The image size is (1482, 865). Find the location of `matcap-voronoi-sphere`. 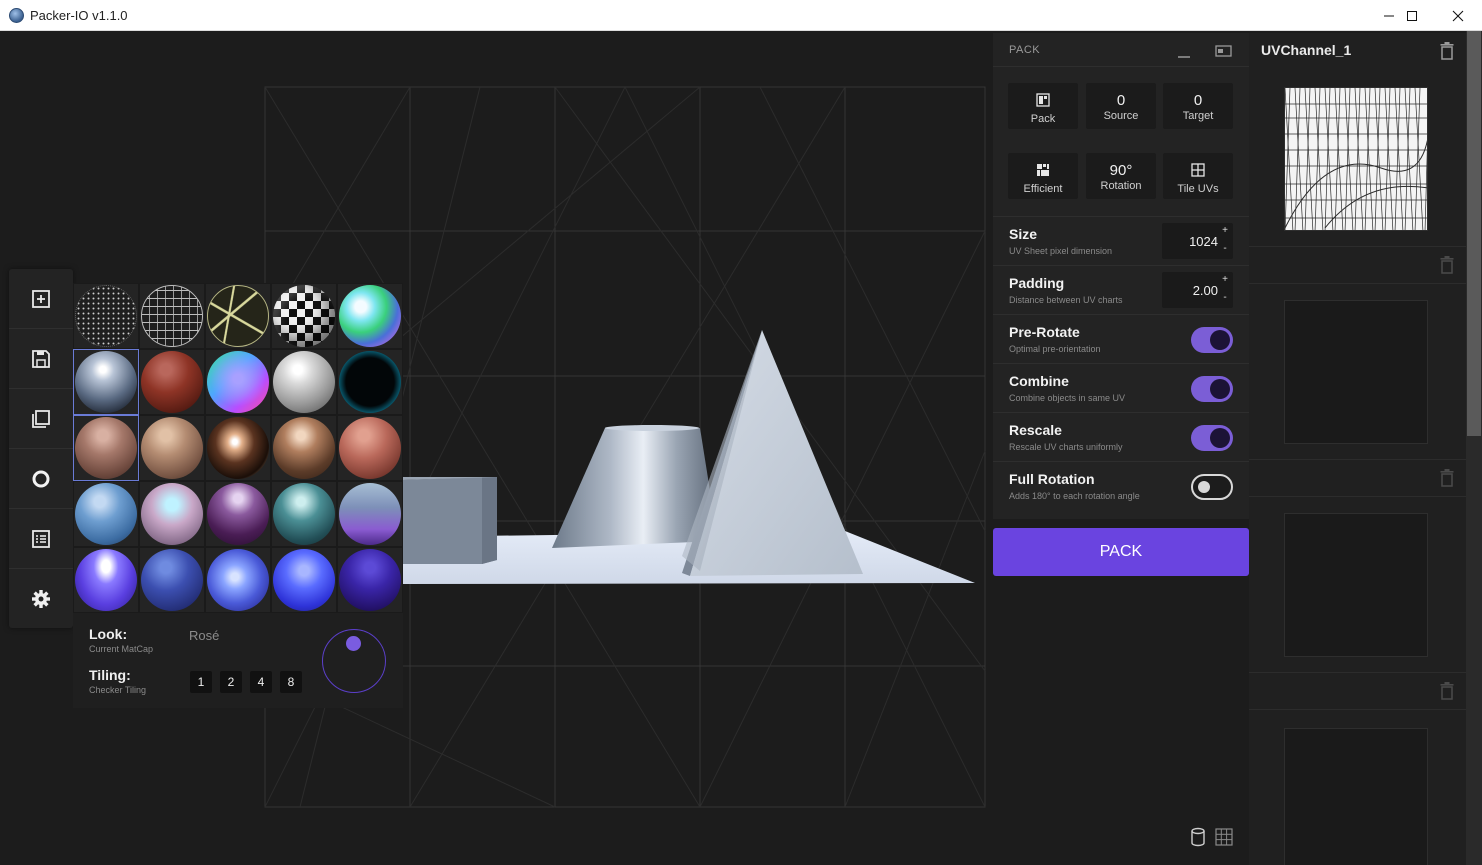

matcap-voronoi-sphere is located at coordinates (238, 316).